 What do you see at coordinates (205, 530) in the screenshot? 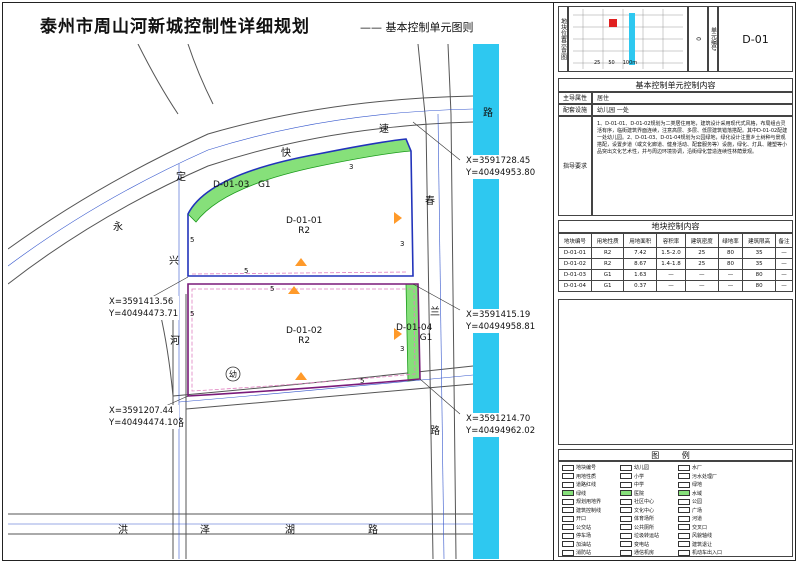
I see `road-label-bottom-2: 泽` at bounding box center [205, 530].